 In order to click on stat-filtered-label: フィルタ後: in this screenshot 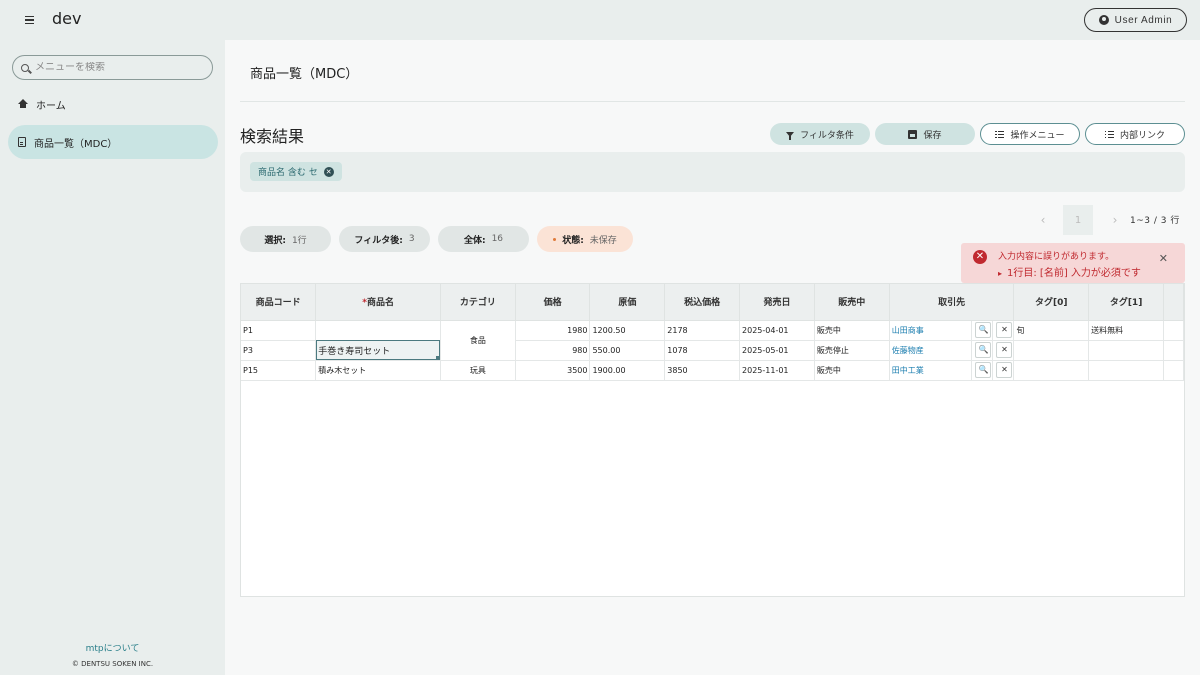, I will do `click(378, 240)`.